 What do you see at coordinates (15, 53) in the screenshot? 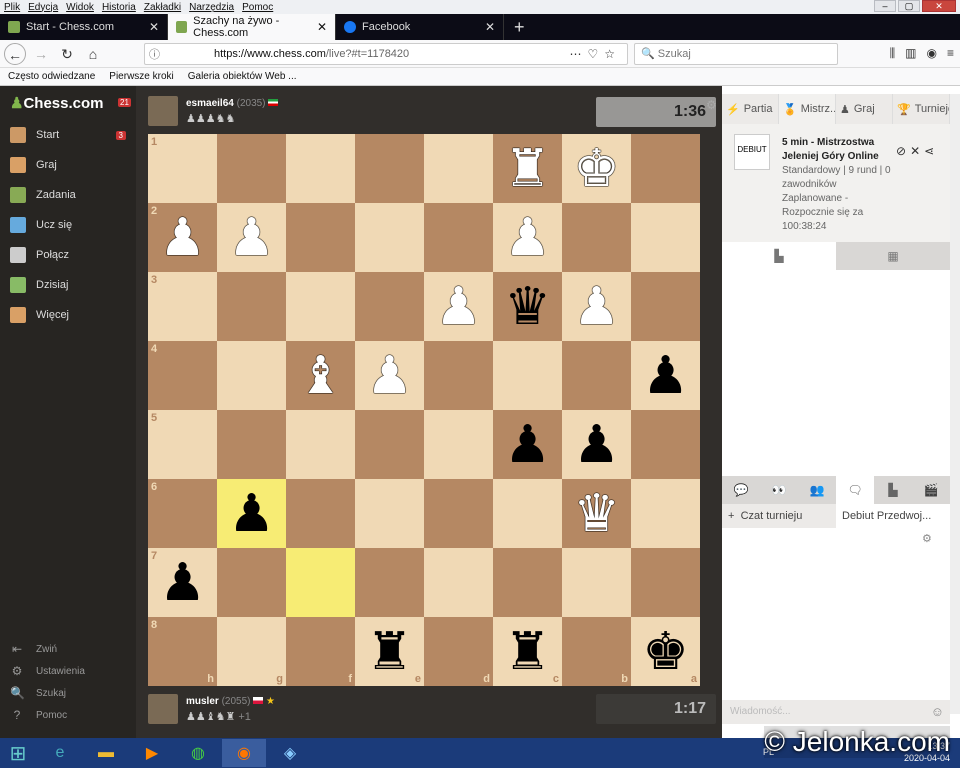
I see `back-button: ←` at bounding box center [15, 53].